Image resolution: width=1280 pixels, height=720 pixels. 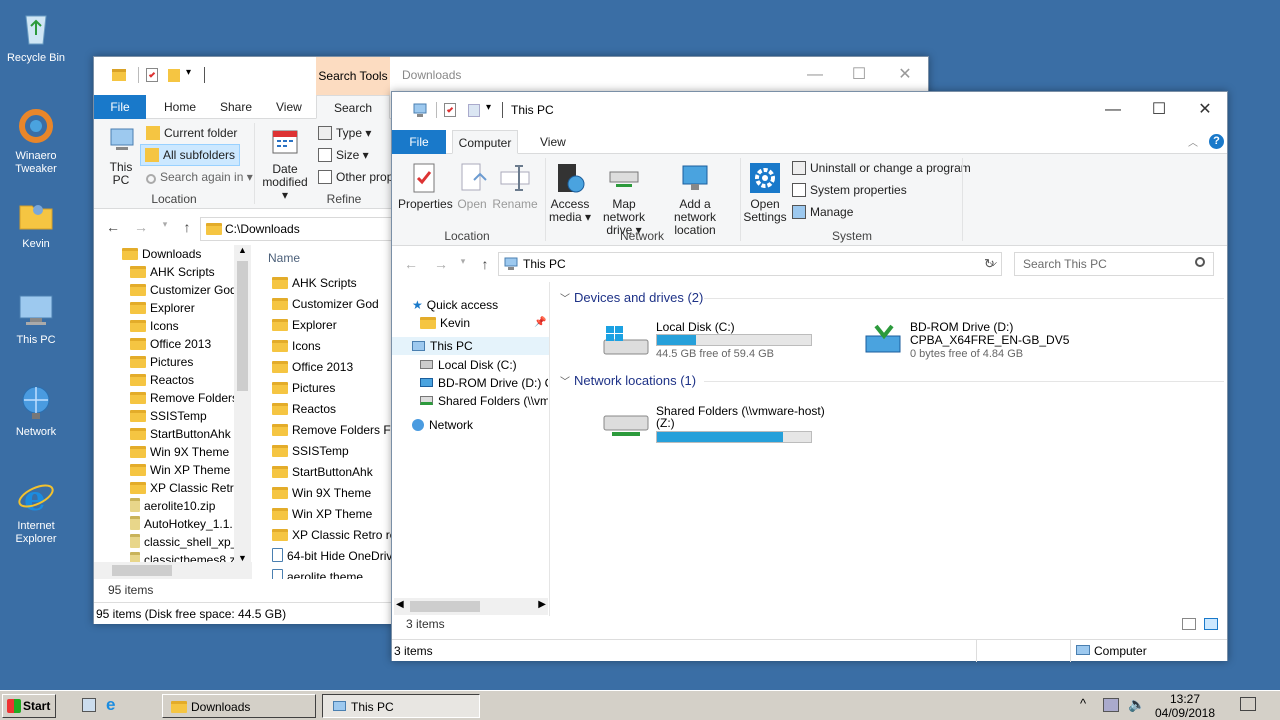 I want to click on this-pc-scope-button: This PC, so click(x=121, y=155).